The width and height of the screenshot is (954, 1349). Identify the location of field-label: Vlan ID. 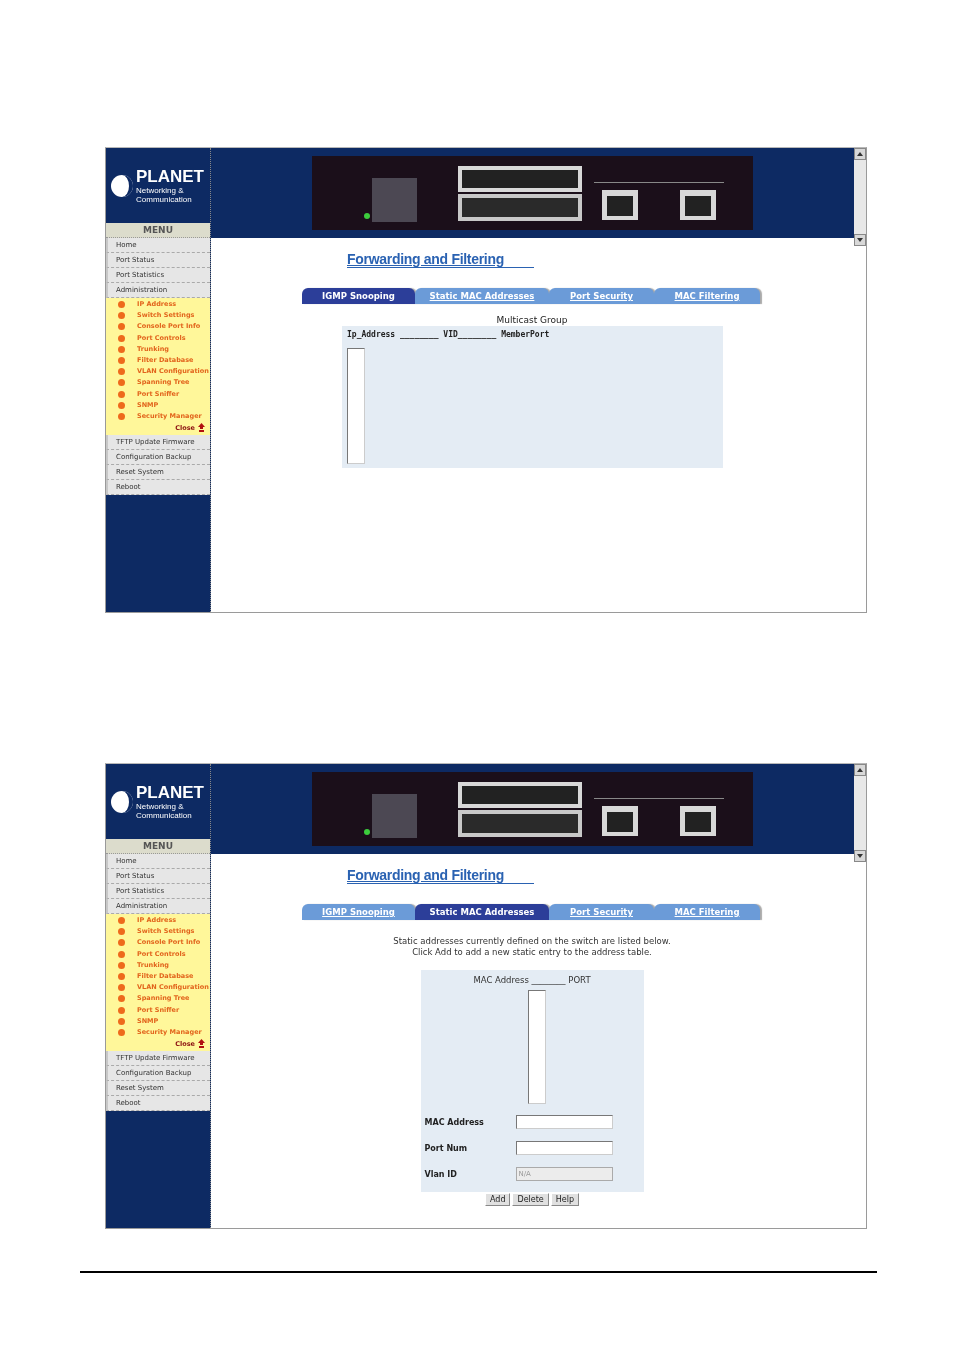
(441, 1174).